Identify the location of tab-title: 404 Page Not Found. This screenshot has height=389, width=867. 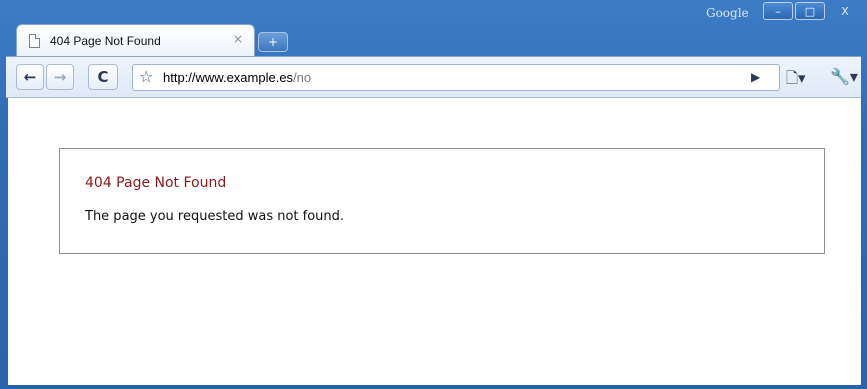
(105, 41).